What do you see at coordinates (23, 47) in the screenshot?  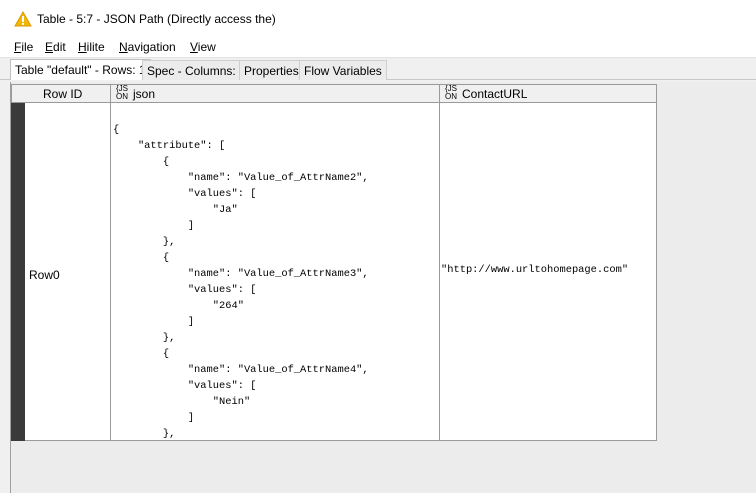 I see `menu-file: File` at bounding box center [23, 47].